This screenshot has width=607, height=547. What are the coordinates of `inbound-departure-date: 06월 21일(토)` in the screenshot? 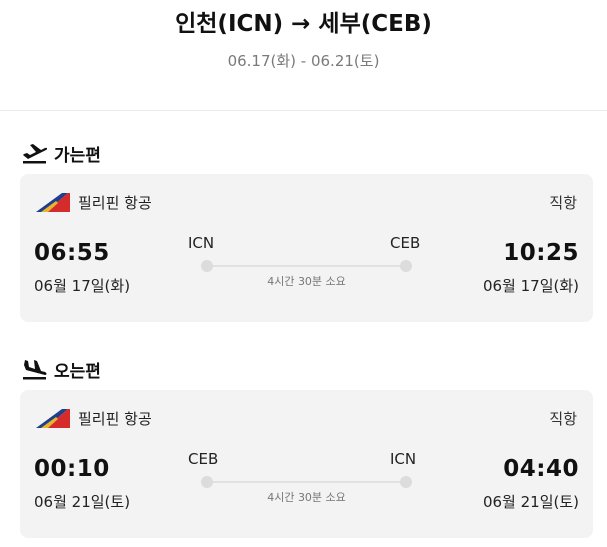 It's located at (82, 502).